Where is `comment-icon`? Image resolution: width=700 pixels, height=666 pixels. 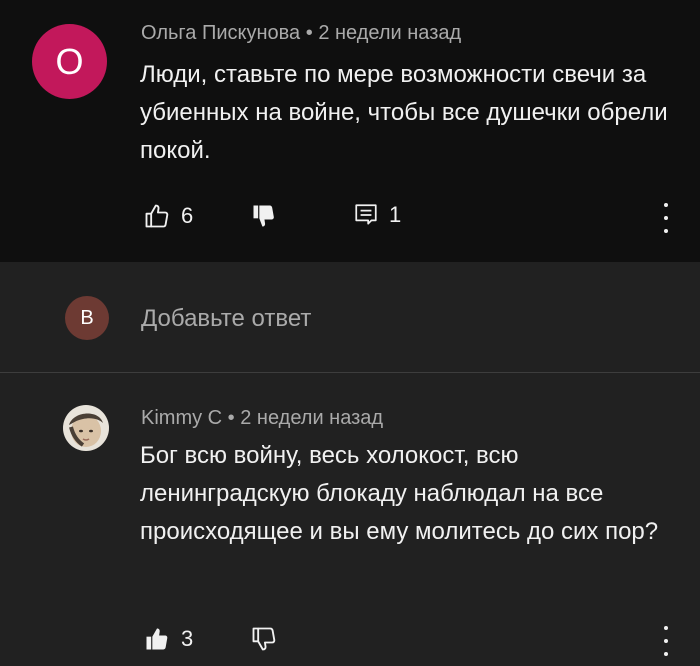 comment-icon is located at coordinates (366, 215).